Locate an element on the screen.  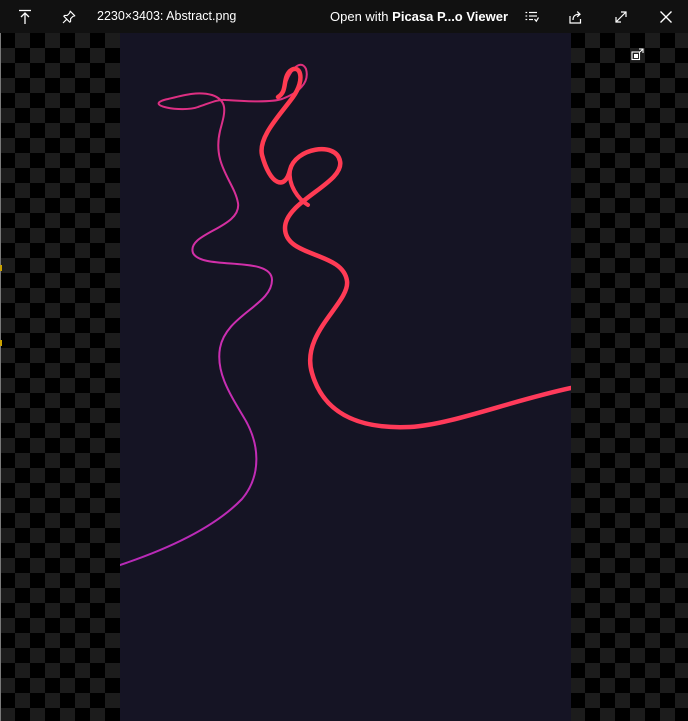
open-with-app-name: Picasa P...o Viewer is located at coordinates (450, 16).